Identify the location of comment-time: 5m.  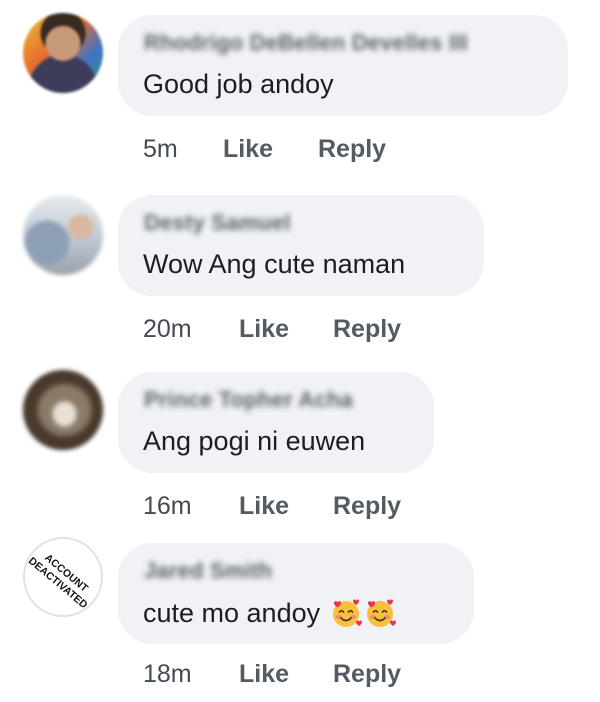
(160, 149).